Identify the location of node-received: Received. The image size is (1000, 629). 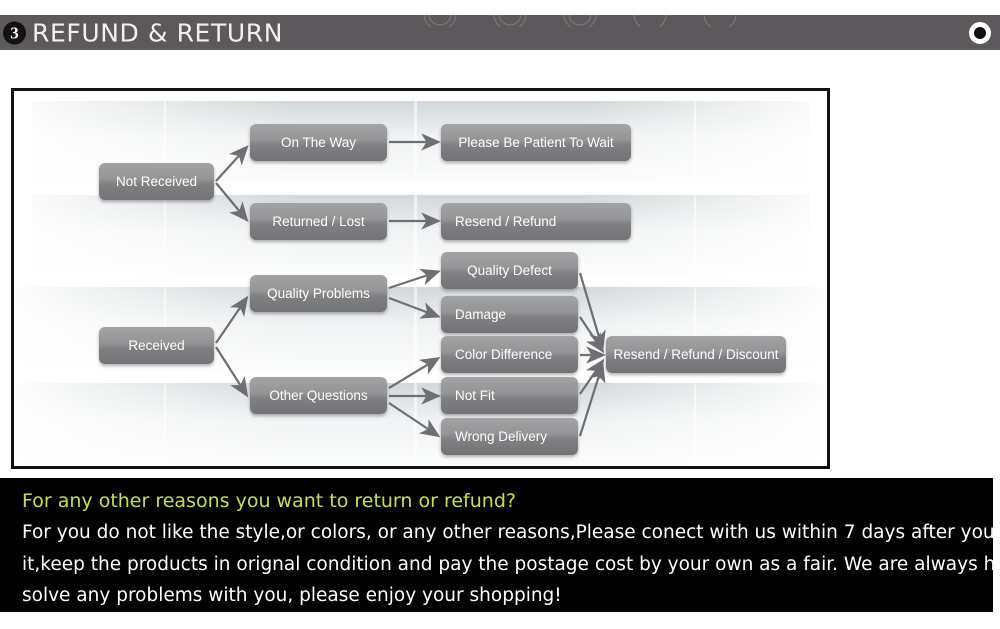
(156, 345).